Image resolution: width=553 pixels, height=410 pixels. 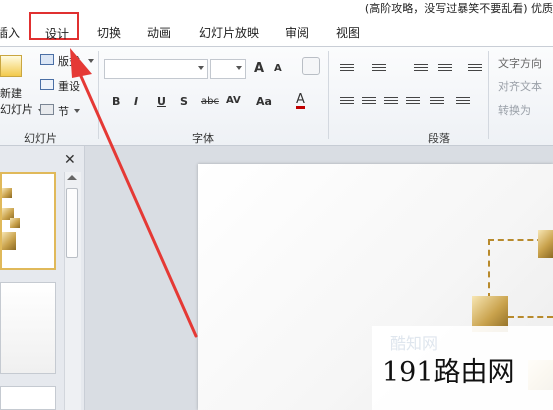 What do you see at coordinates (514, 110) in the screenshot?
I see `convert-smartart-button: 转换为` at bounding box center [514, 110].